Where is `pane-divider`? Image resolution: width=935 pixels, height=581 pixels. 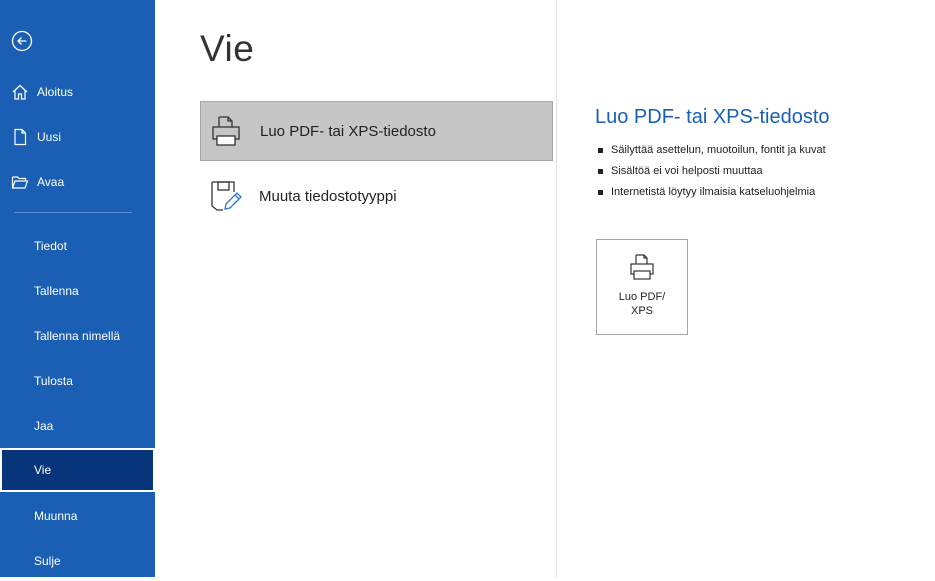
pane-divider is located at coordinates (556, 288).